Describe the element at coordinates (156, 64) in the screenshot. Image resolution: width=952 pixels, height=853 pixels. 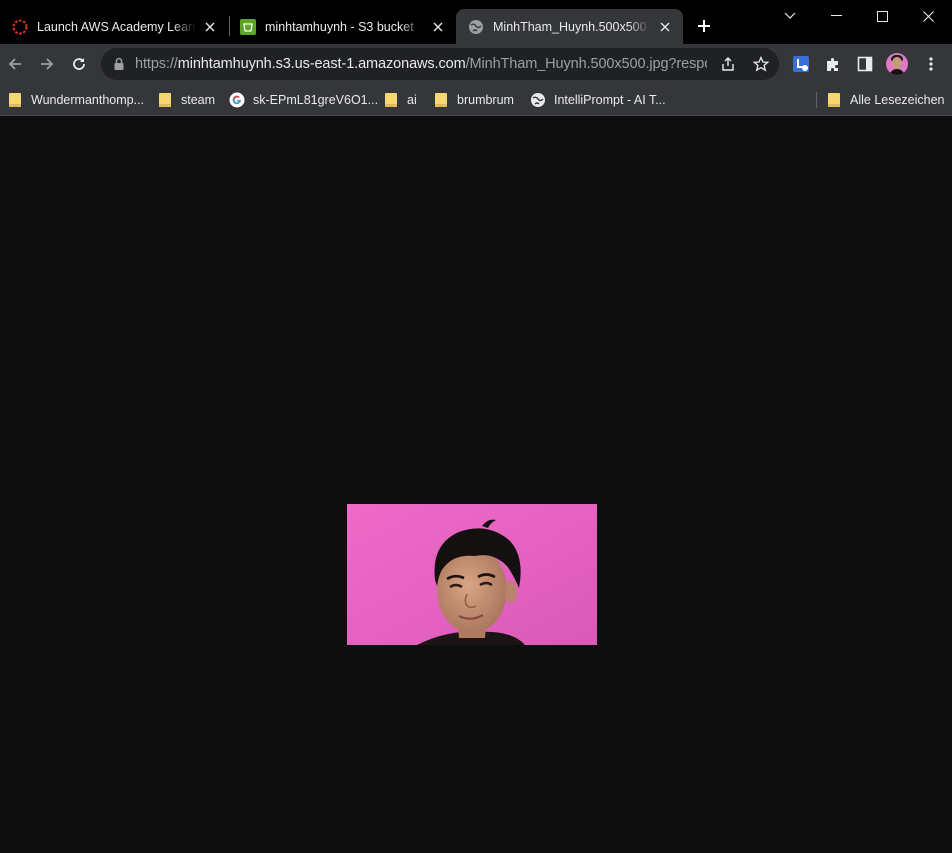
I see `url-scheme: https://` at that location.